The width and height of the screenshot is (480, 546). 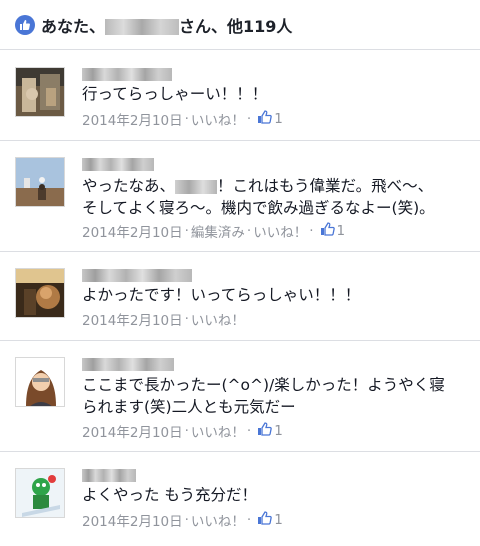 What do you see at coordinates (263, 385) in the screenshot?
I see `comment-text: ここまで長かったー(^o^)/楽しかった！ようやく寝` at bounding box center [263, 385].